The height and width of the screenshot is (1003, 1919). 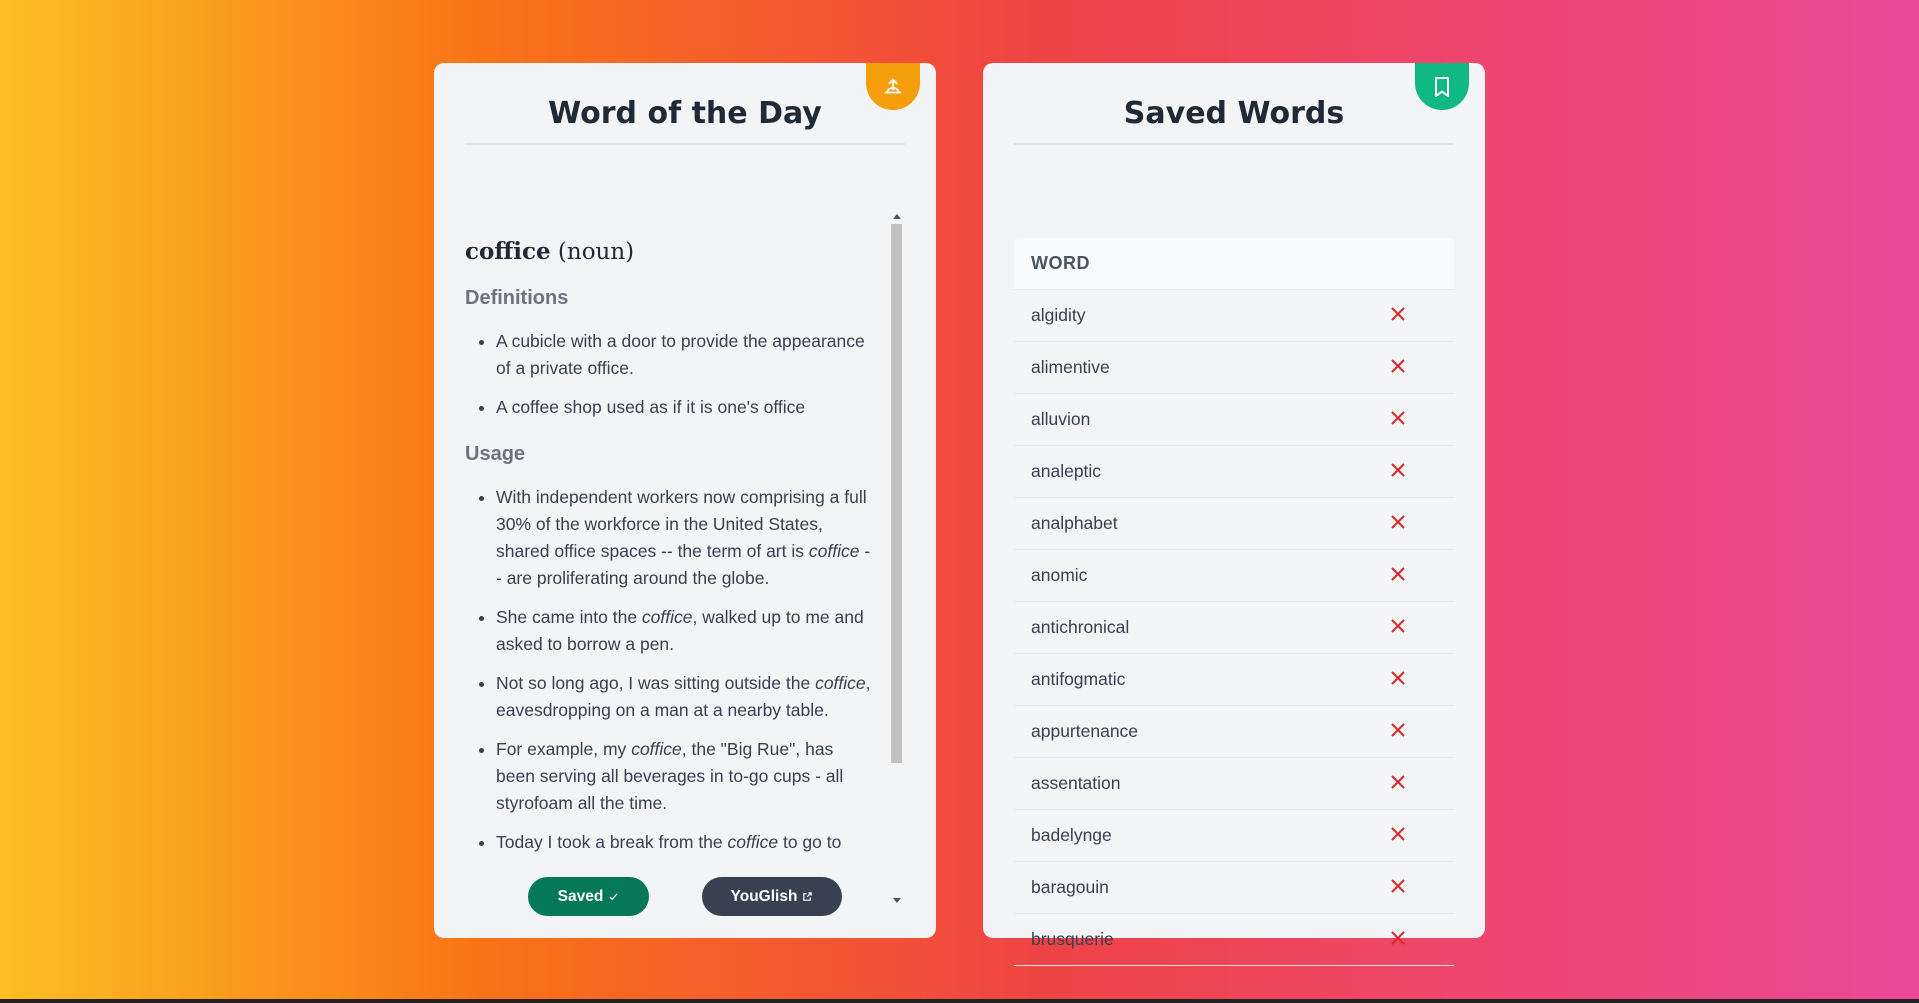 I want to click on table-row: antichronical, so click(x=1234, y=628).